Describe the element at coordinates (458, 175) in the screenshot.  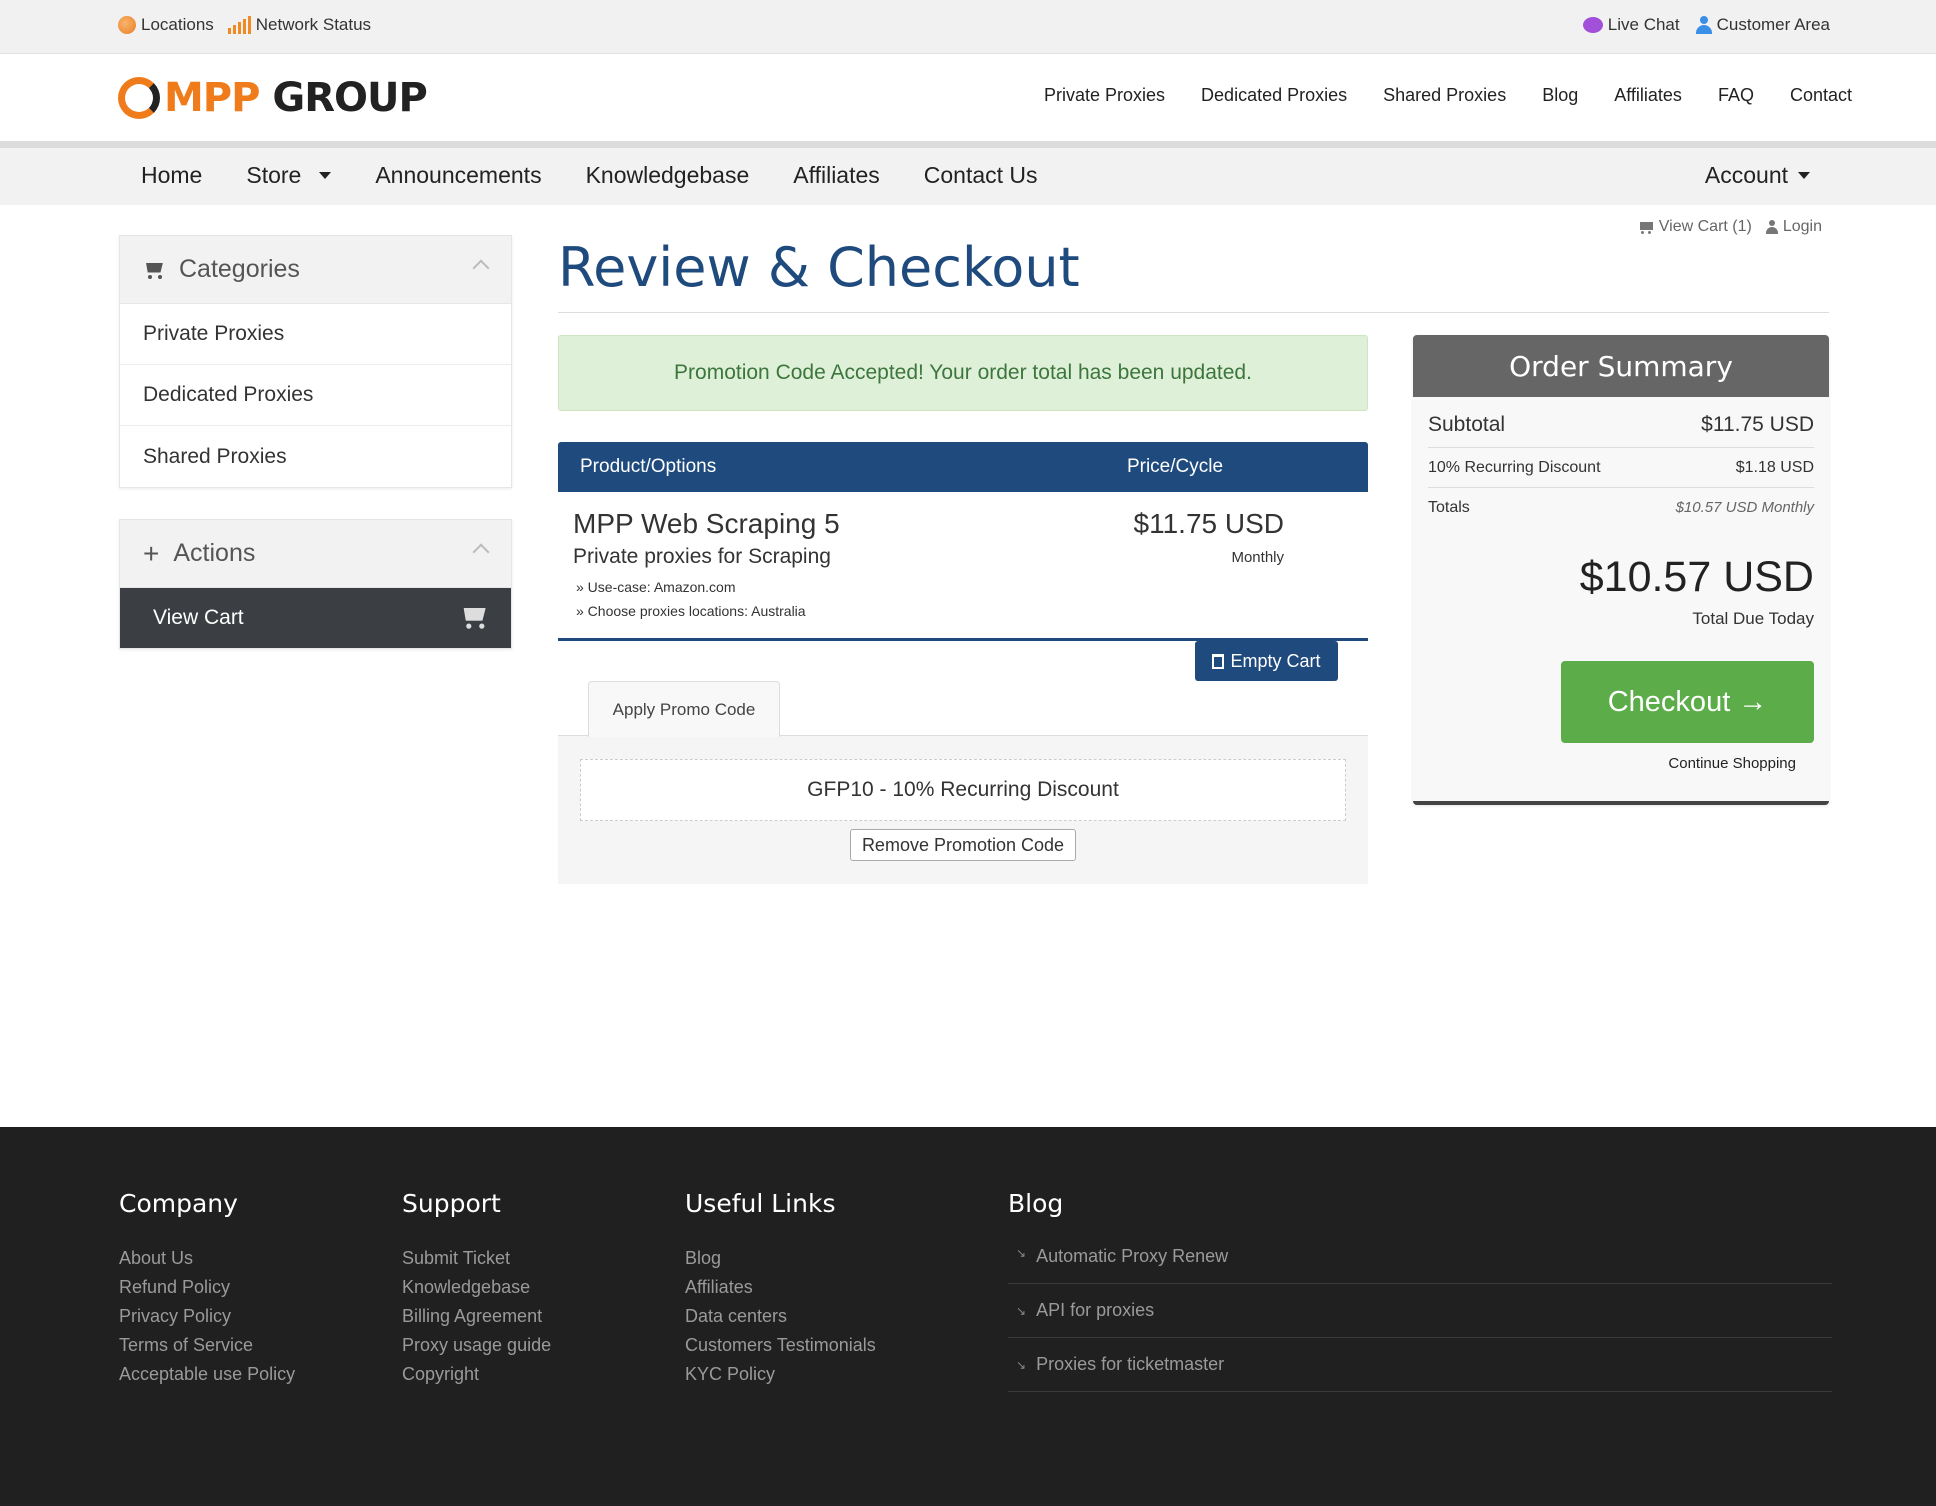
I see `nav-announcements: Announcements` at that location.